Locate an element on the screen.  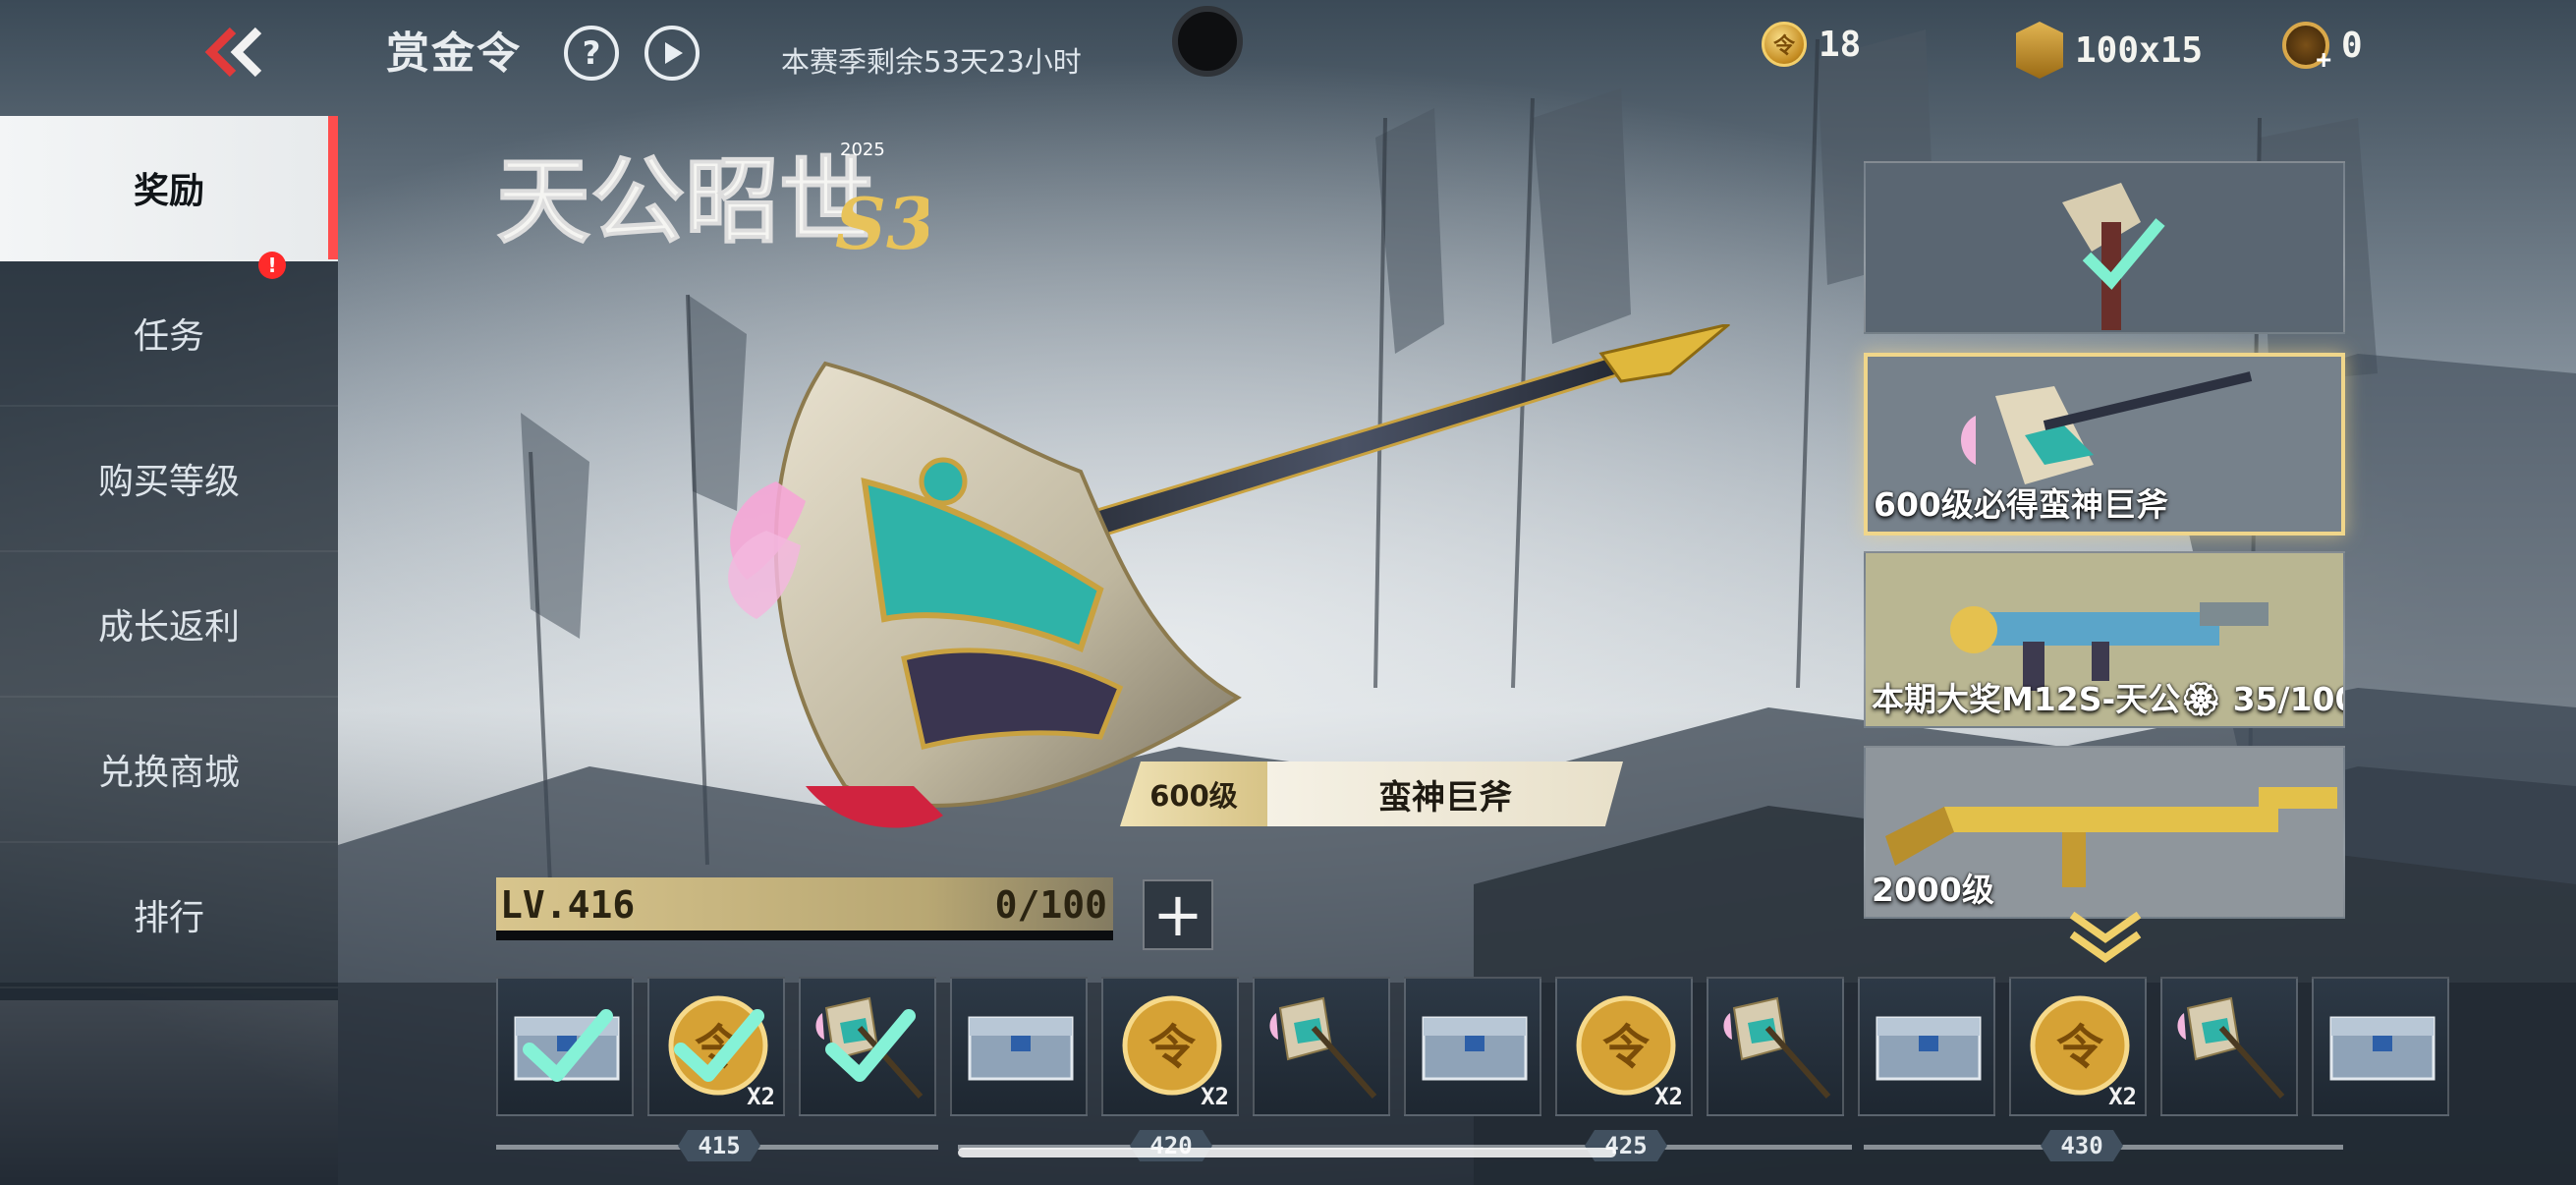
logo-text: 天公昭世 is located at coordinates (684, 200).